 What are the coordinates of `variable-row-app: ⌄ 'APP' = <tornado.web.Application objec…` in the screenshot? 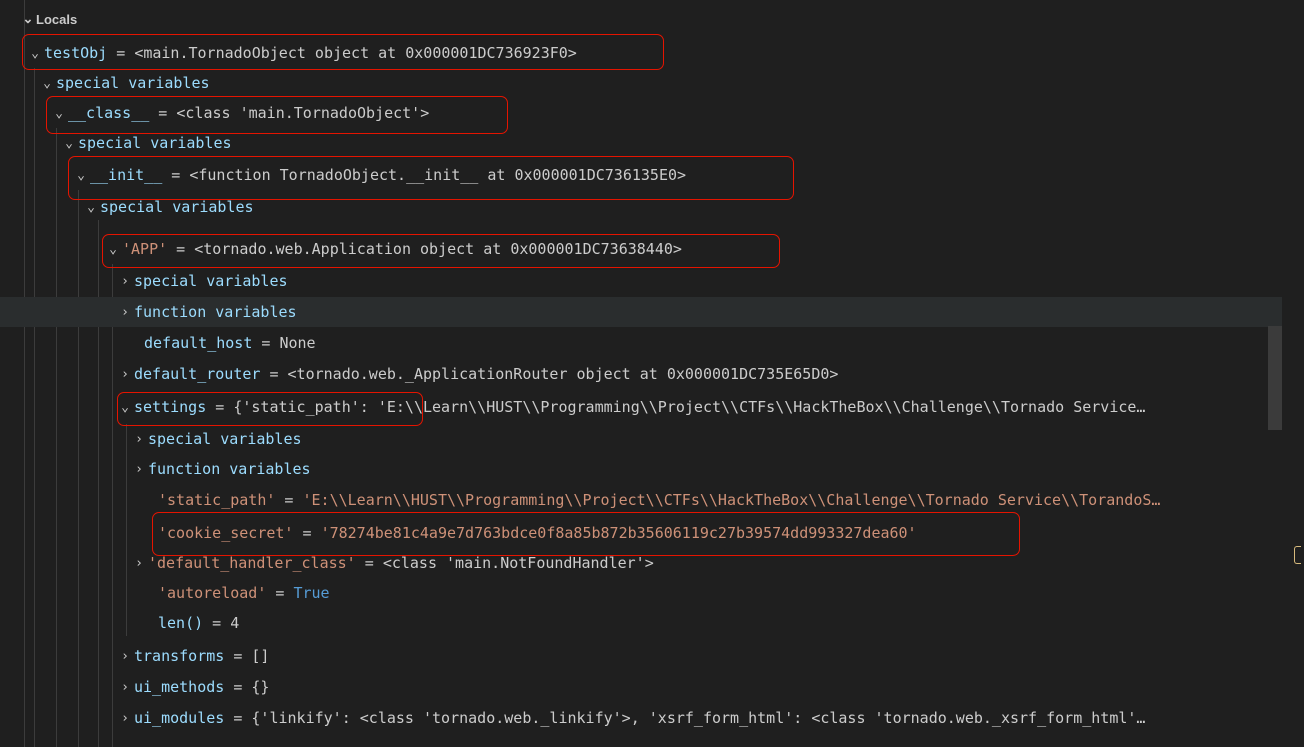 It's located at (652, 249).